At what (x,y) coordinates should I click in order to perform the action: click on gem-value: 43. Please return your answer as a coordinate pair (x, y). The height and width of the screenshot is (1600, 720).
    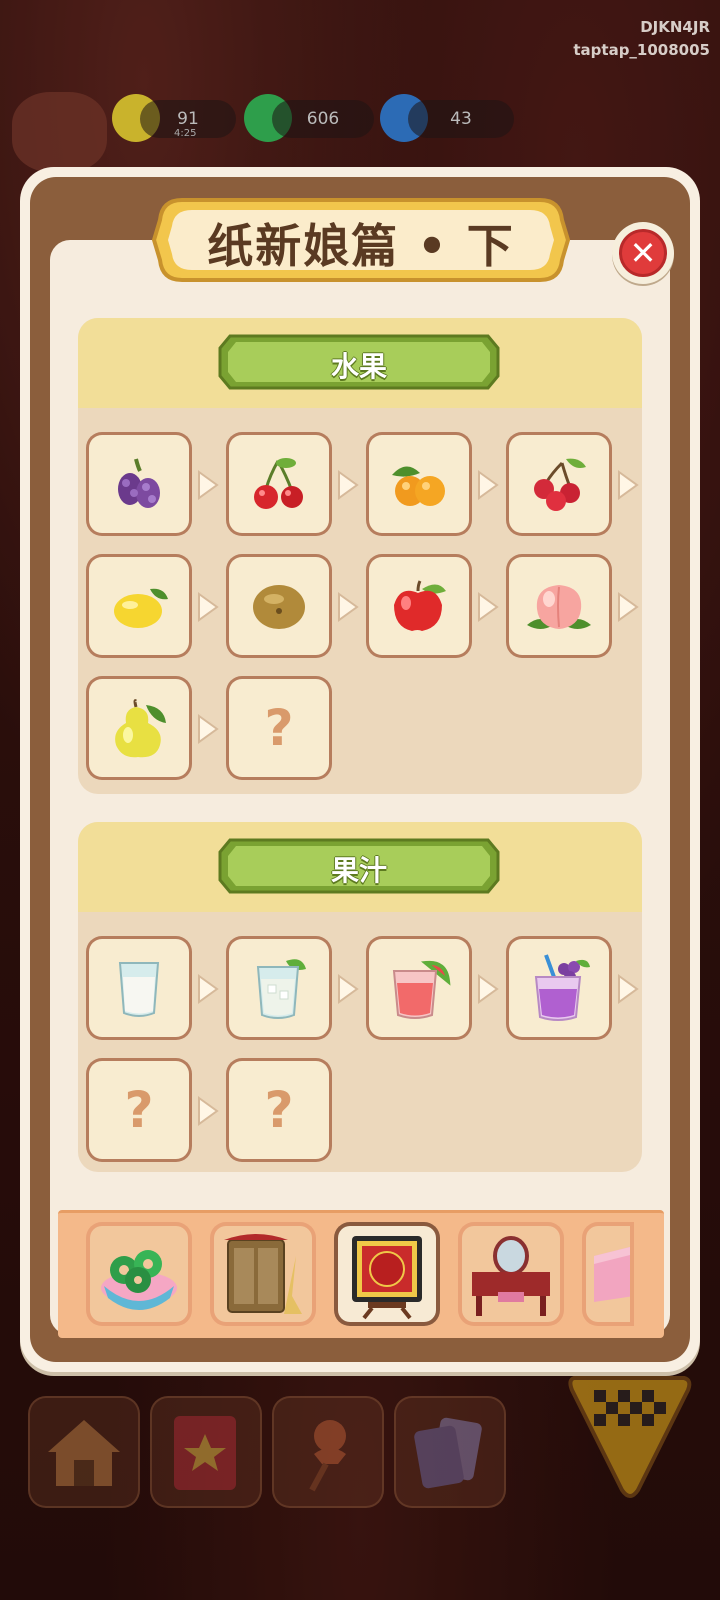
    Looking at the image, I should click on (461, 119).